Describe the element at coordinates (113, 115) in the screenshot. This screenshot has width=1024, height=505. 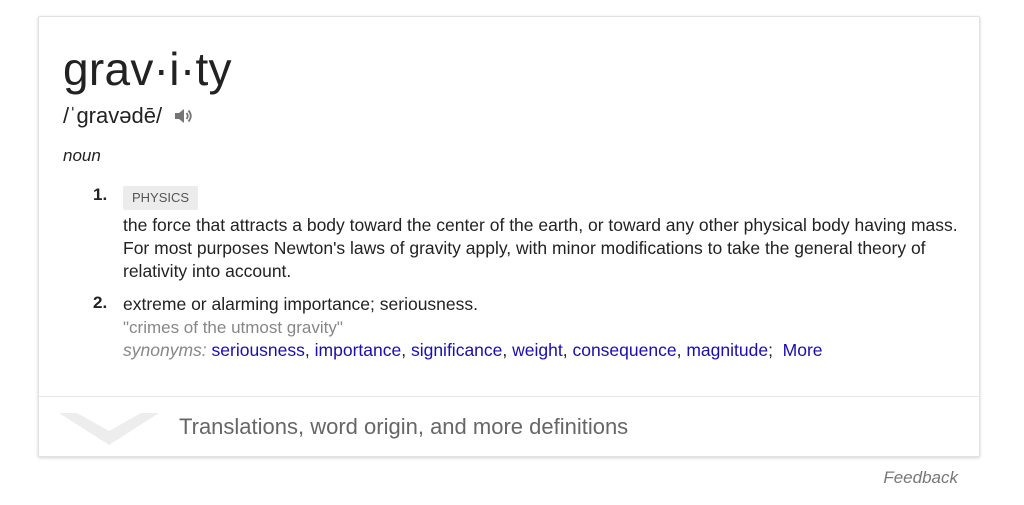
I see `pronunciation: /ˈɡravədē/` at that location.